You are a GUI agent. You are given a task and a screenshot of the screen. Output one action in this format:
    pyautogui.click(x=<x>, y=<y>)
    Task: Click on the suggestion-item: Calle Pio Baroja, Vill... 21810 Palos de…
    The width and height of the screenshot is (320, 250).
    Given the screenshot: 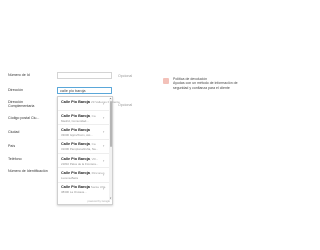 What is the action you would take?
    pyautogui.click(x=83, y=161)
    